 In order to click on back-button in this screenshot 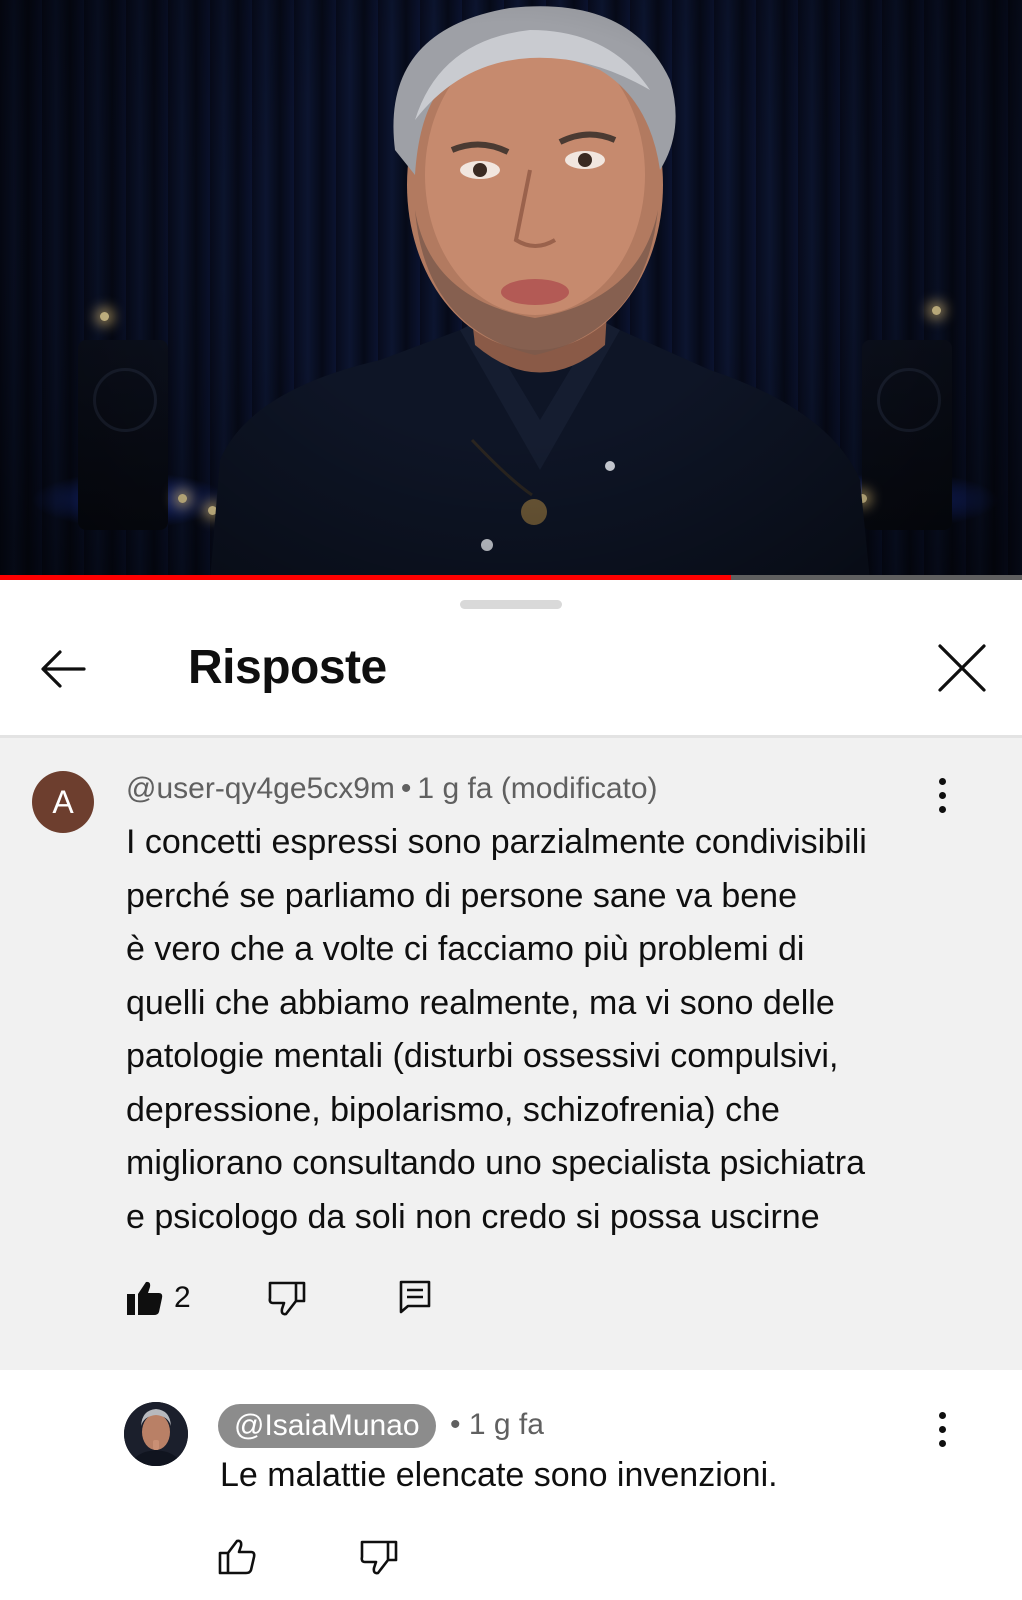, I will do `click(63, 669)`.